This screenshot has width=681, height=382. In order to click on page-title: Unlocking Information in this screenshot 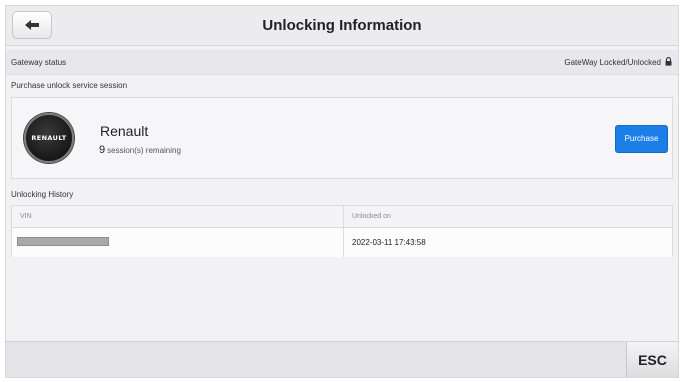, I will do `click(342, 25)`.